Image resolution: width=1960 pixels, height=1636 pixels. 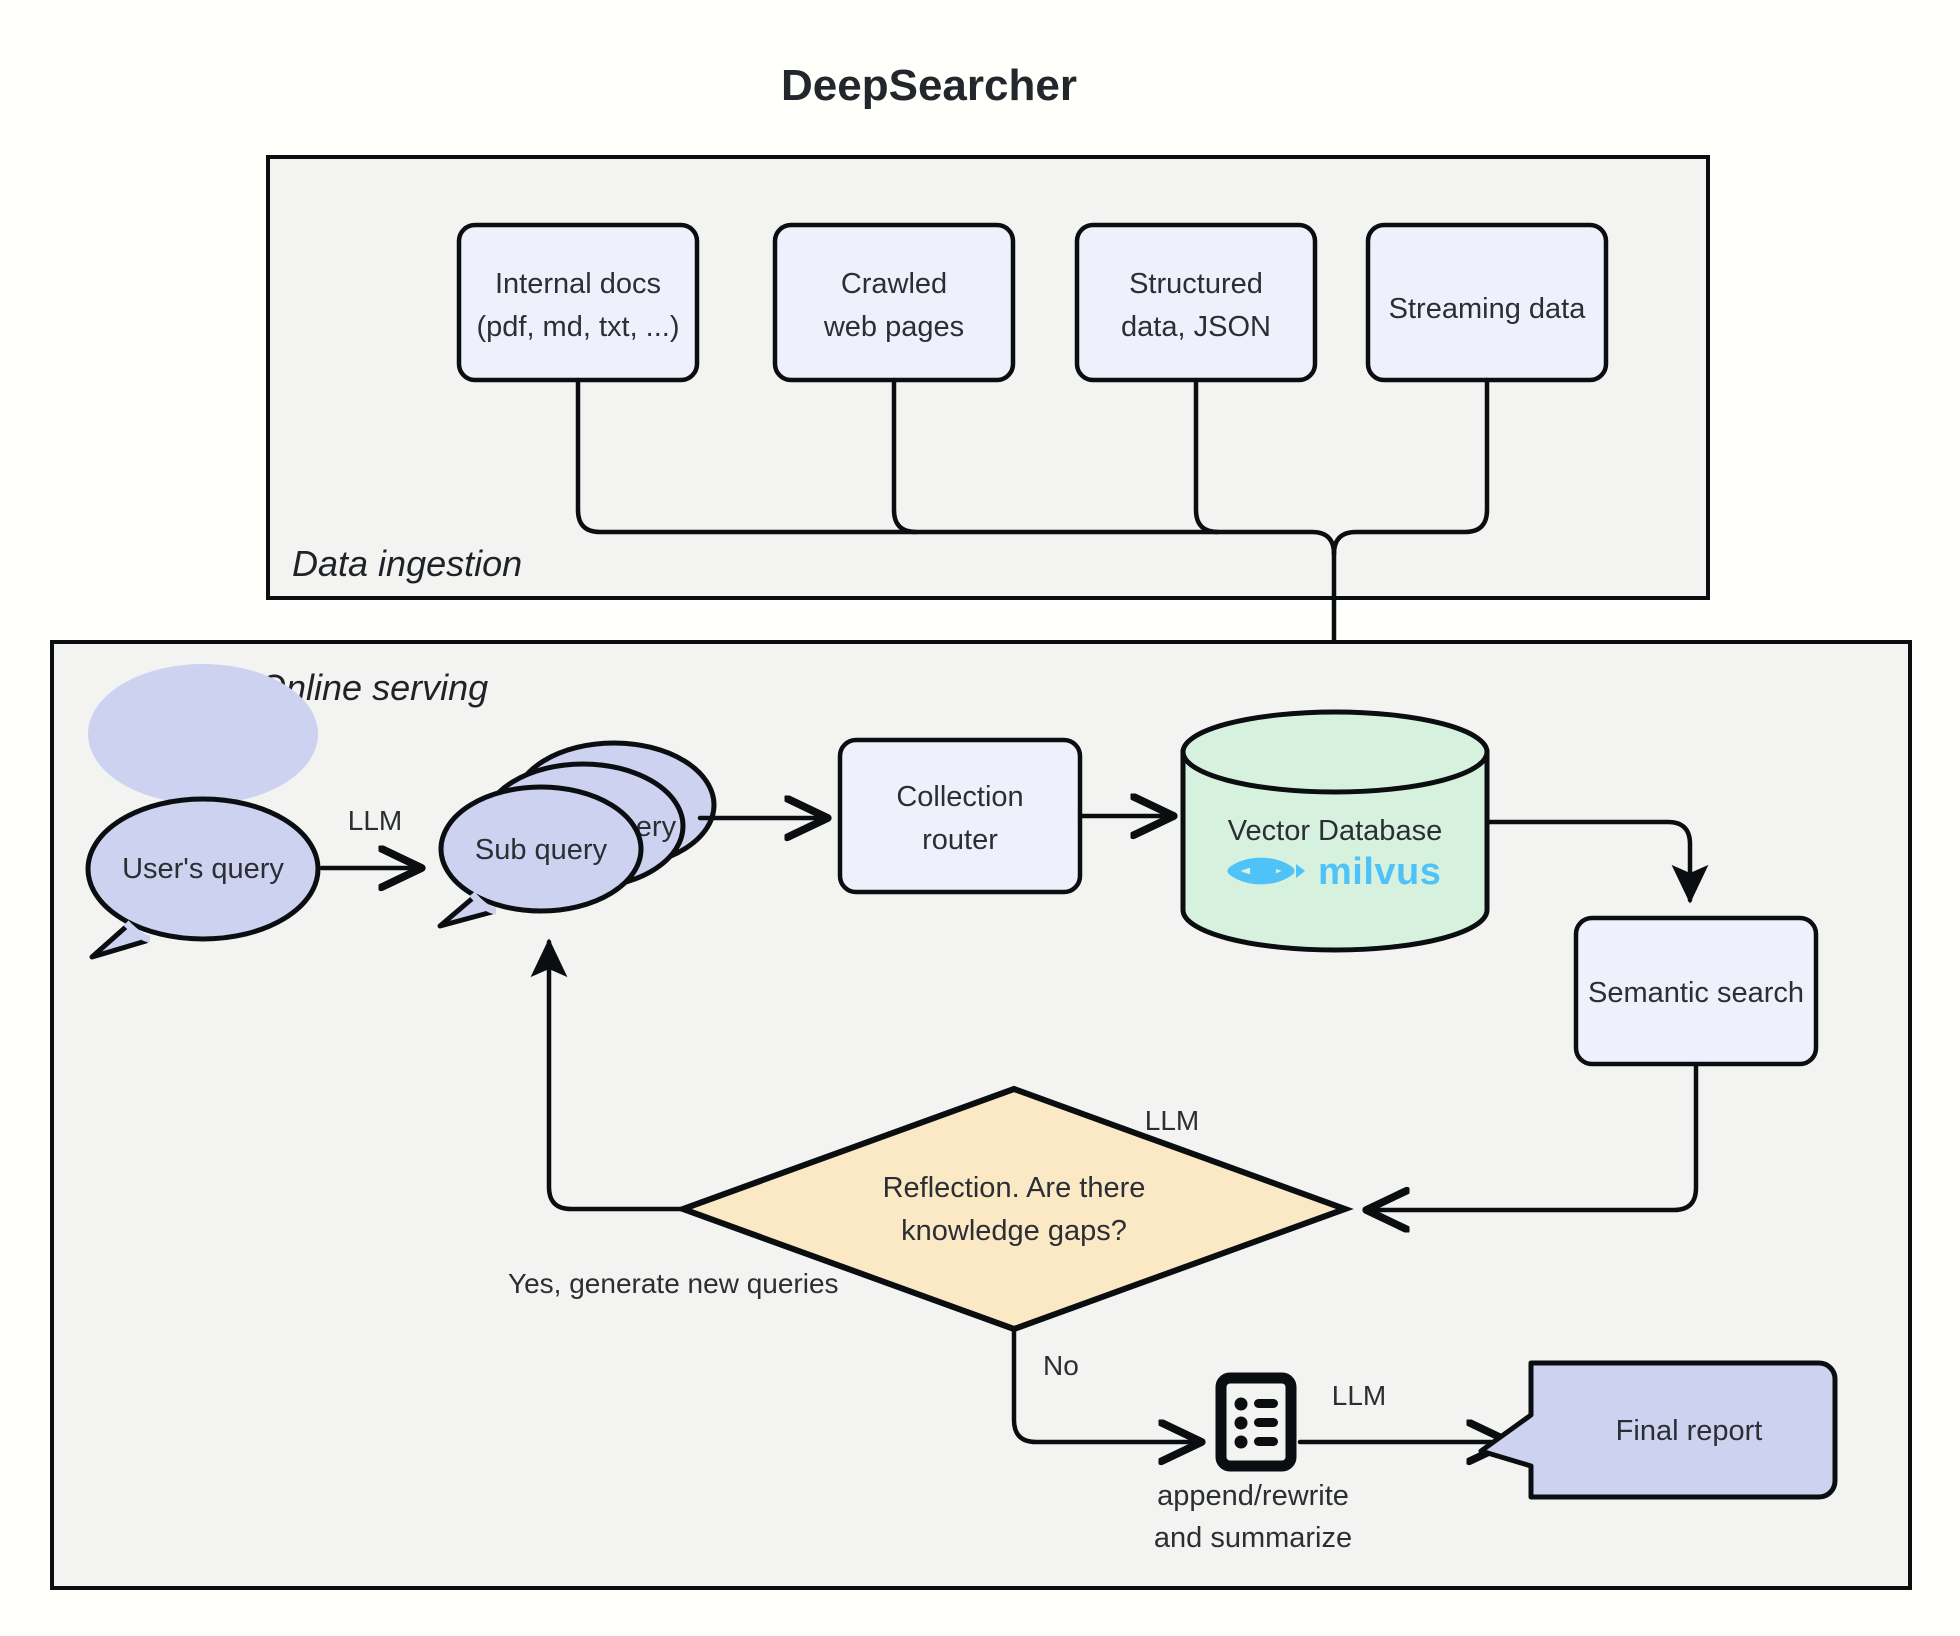 What do you see at coordinates (407, 563) in the screenshot?
I see `data-ingestion-label: Data ingestion` at bounding box center [407, 563].